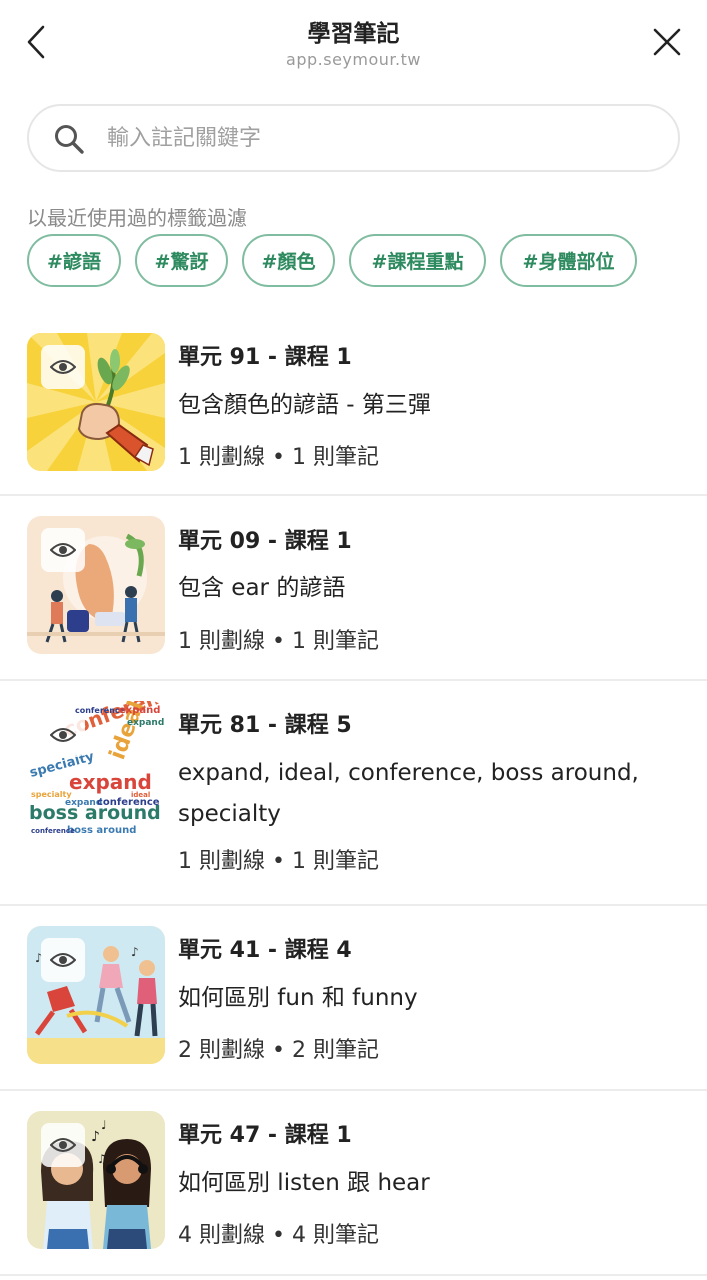 This screenshot has height=1280, width=707. What do you see at coordinates (278, 1050) in the screenshot?
I see `note-meta: 2 則劃線 • 2 則筆記` at bounding box center [278, 1050].